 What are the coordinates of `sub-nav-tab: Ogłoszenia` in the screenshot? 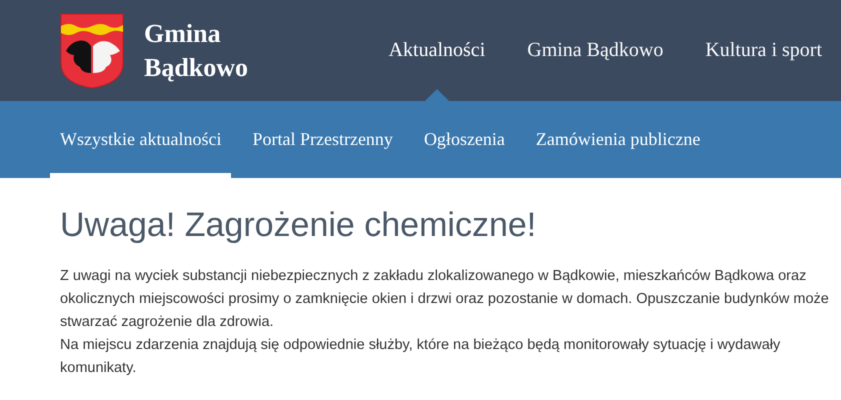 It's located at (464, 139).